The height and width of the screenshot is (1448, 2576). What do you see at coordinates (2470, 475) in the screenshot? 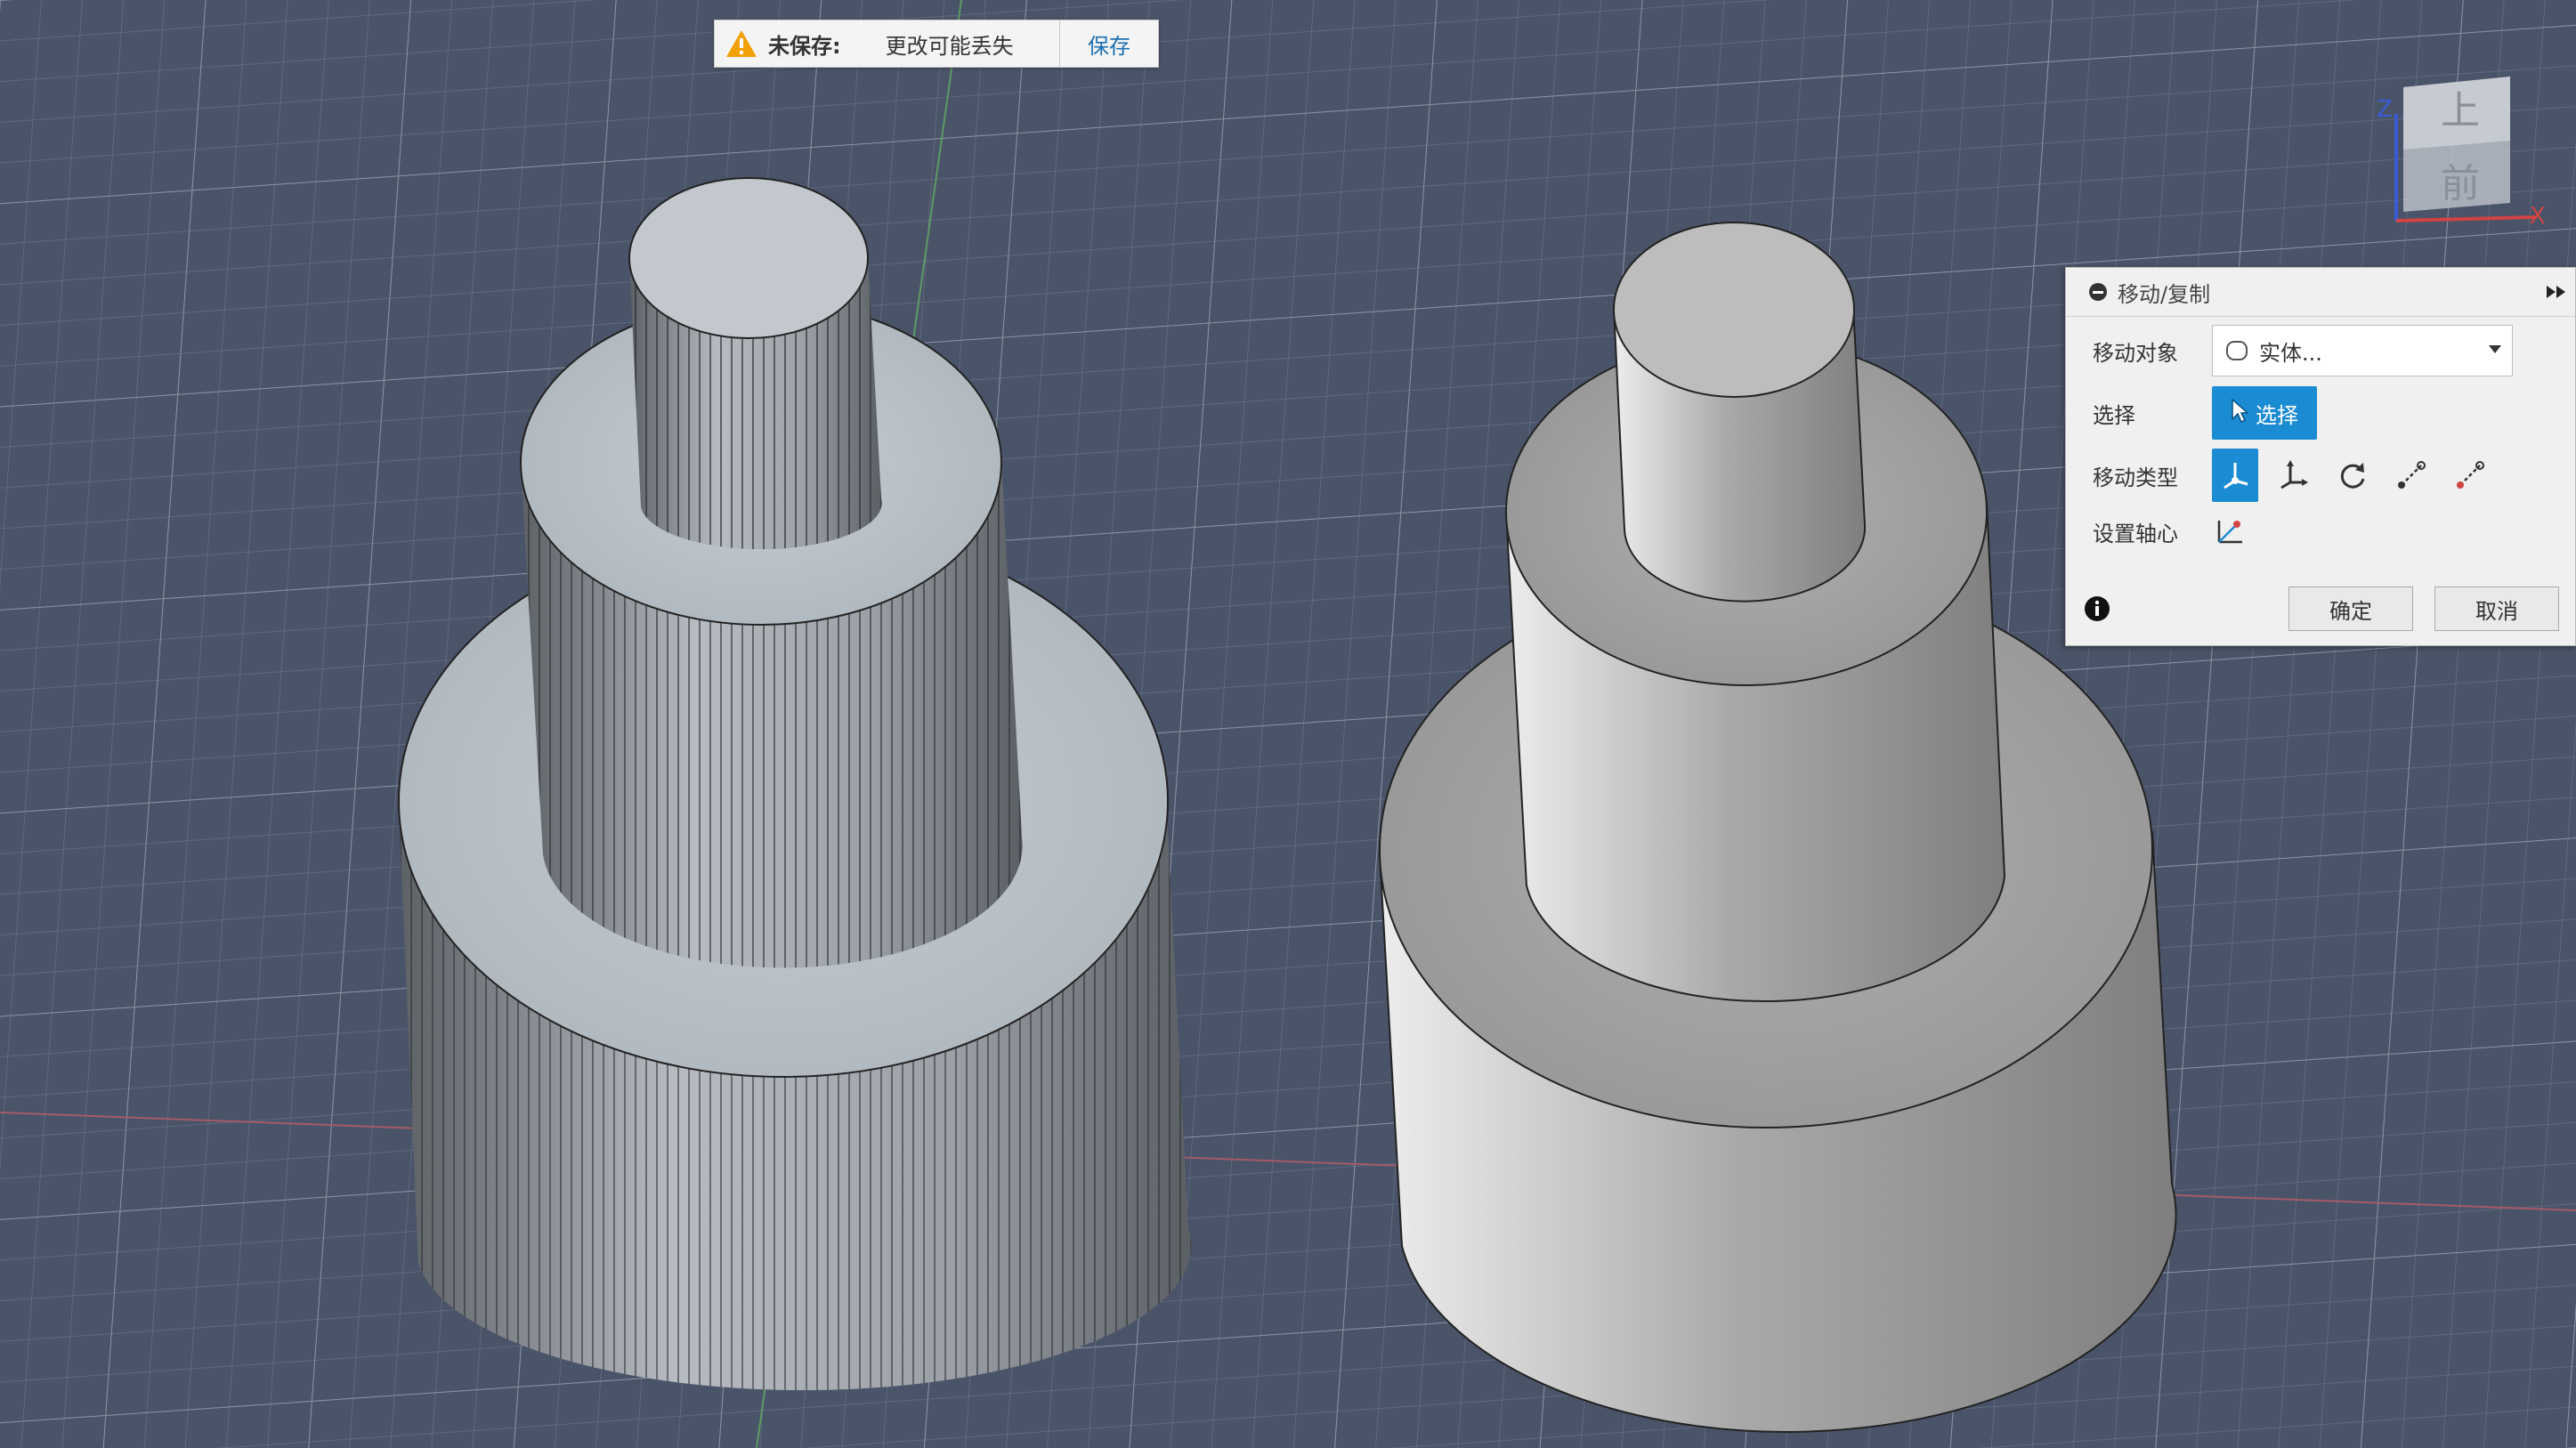
I see `point-to-position-icon` at bounding box center [2470, 475].